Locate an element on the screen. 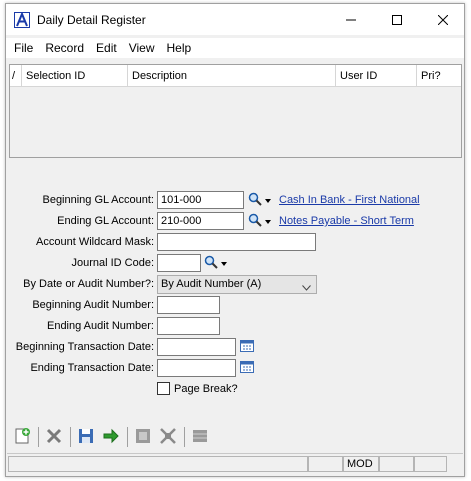 The height and width of the screenshot is (481, 471). beginning-audit-number-label: Beginning Audit Number: is located at coordinates (93, 305).